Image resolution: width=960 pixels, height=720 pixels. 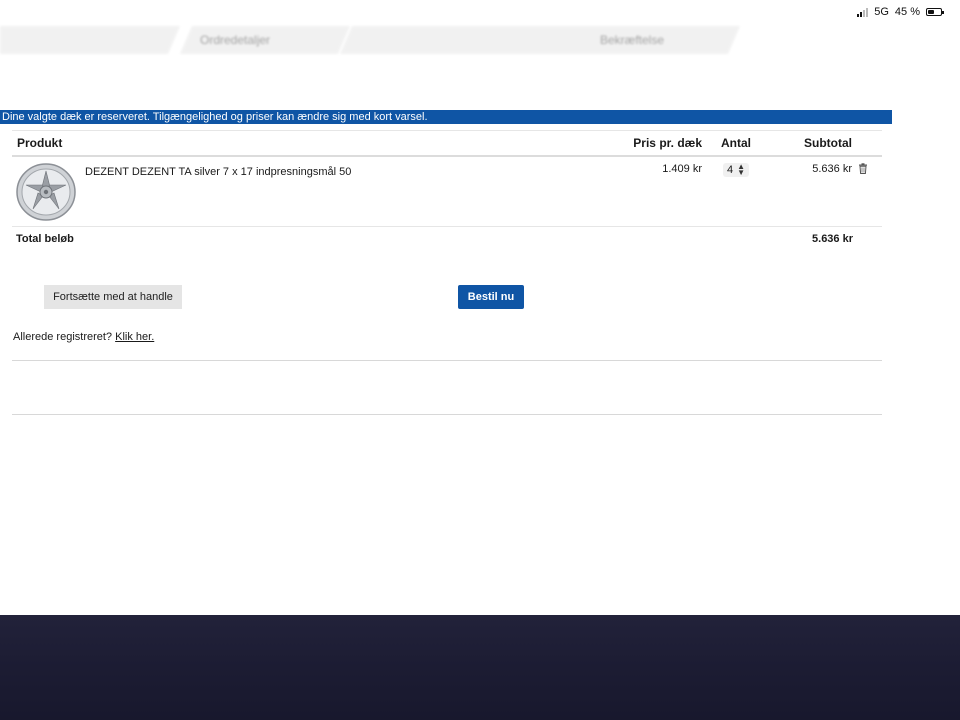 What do you see at coordinates (682, 169) in the screenshot?
I see `item-price: 1.409 kr` at bounding box center [682, 169].